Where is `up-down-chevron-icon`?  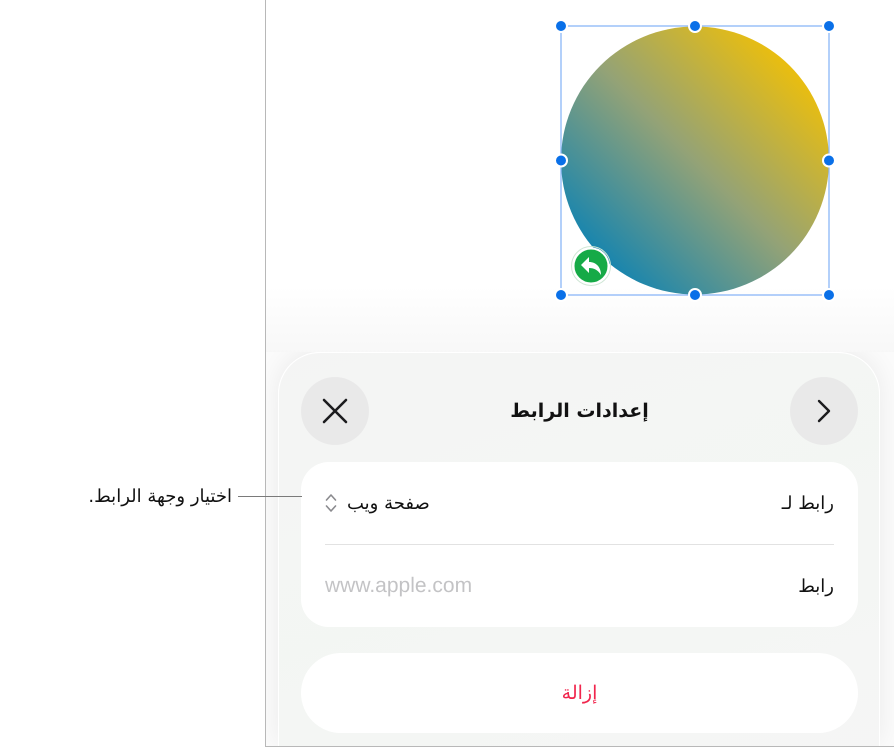
up-down-chevron-icon is located at coordinates (331, 503).